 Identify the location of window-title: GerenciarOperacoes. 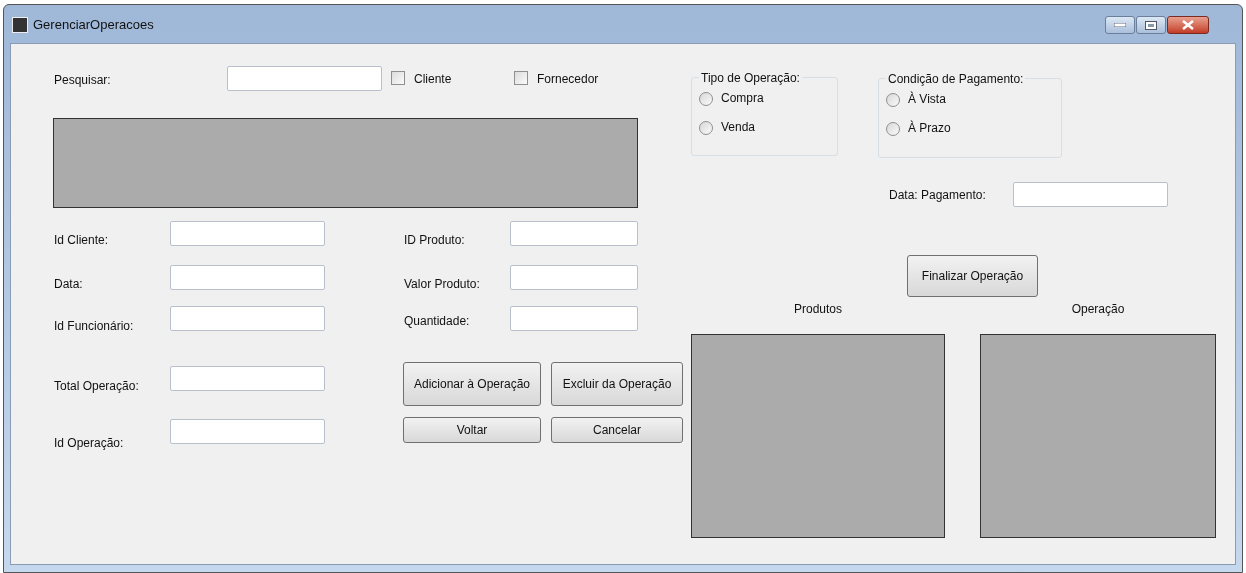
(93, 25).